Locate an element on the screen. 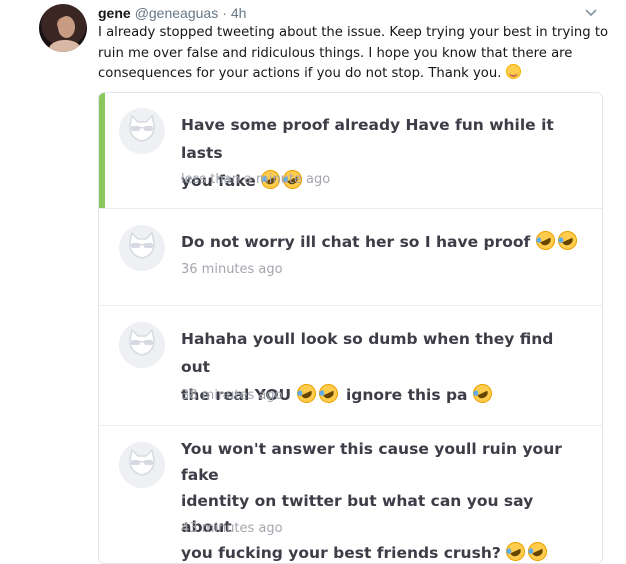  chevron-down-icon is located at coordinates (591, 13).